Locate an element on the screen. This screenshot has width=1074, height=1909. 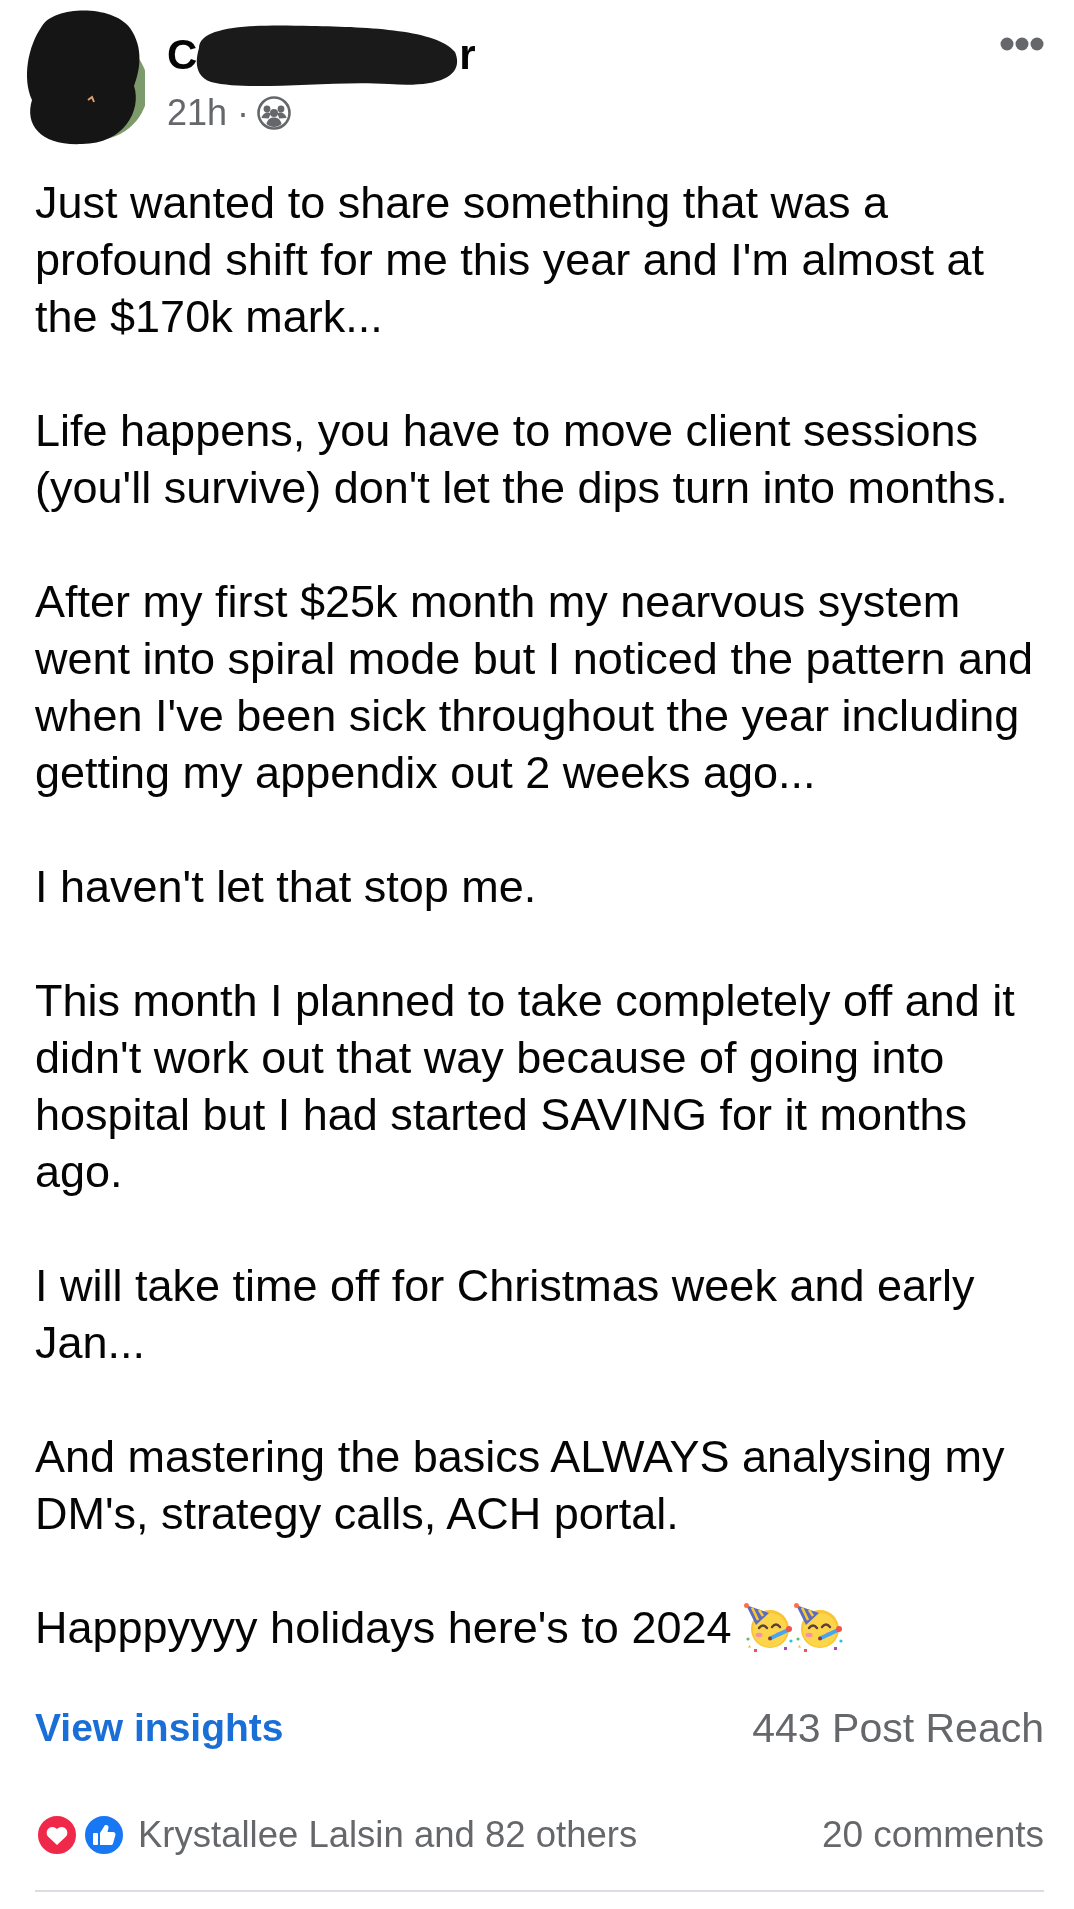
post-reach: 443 Post Reach is located at coordinates (898, 1728).